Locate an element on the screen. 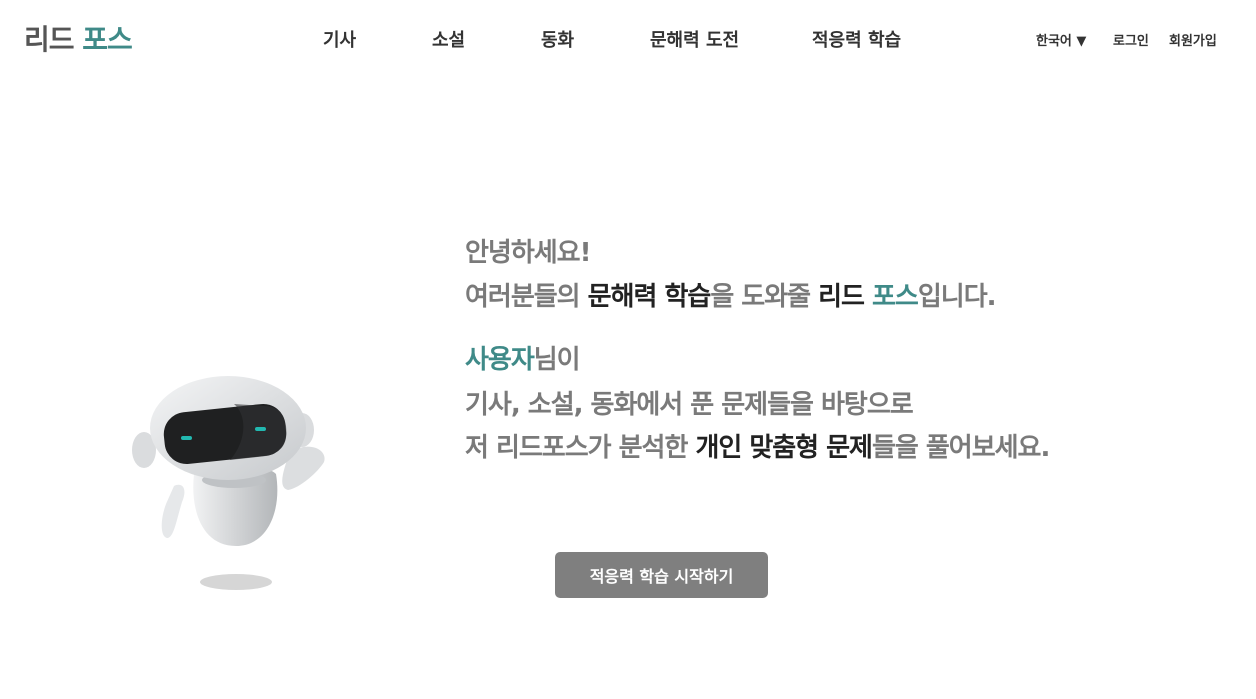 Image resolution: width=1256 pixels, height=699 pixels. language-select: 한국어 ▼ is located at coordinates (1061, 39).